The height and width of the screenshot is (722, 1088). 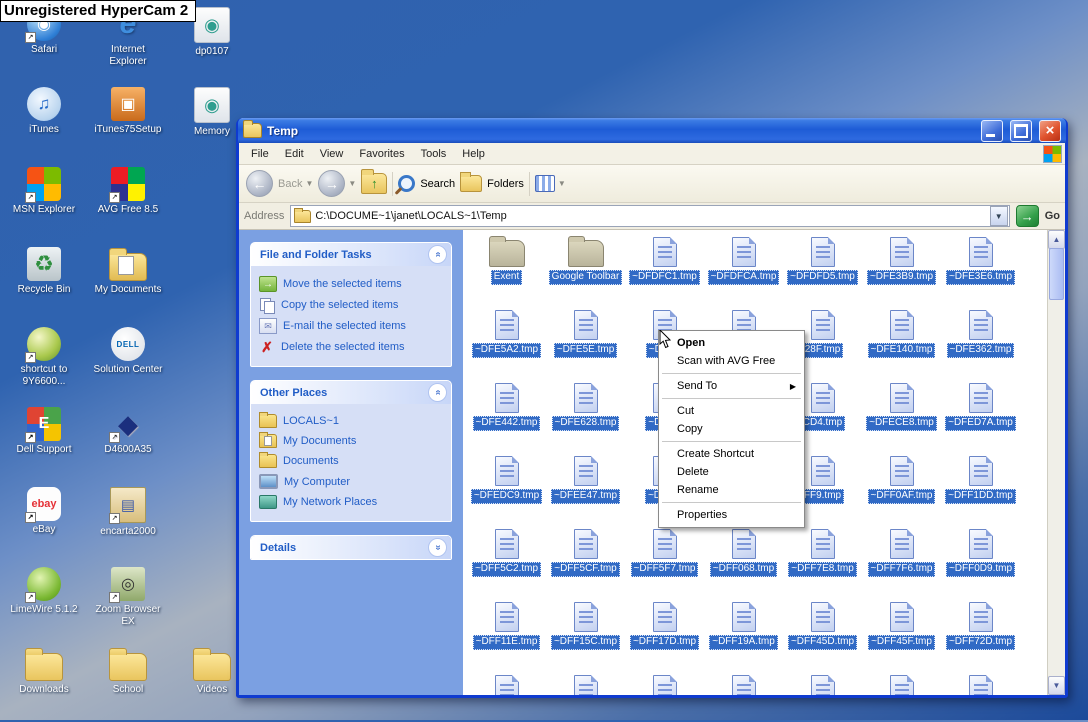 What do you see at coordinates (1027, 216) in the screenshot?
I see `go-button: →` at bounding box center [1027, 216].